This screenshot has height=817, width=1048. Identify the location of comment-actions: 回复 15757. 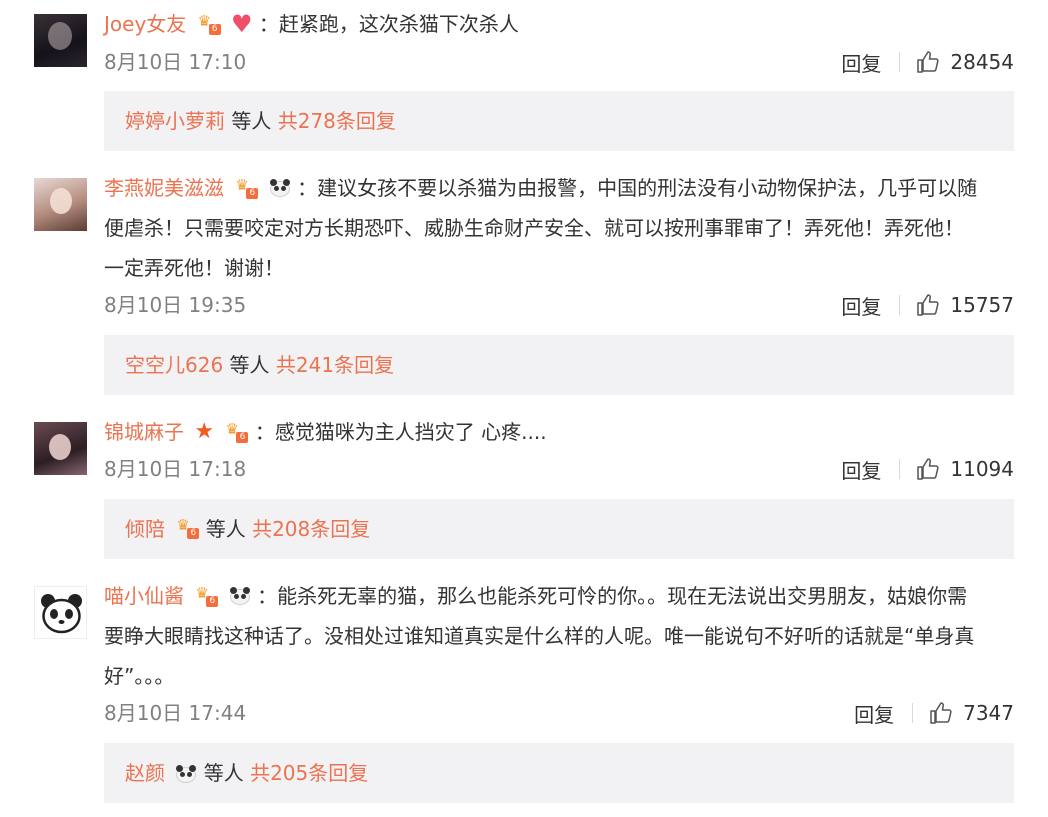
(927, 305).